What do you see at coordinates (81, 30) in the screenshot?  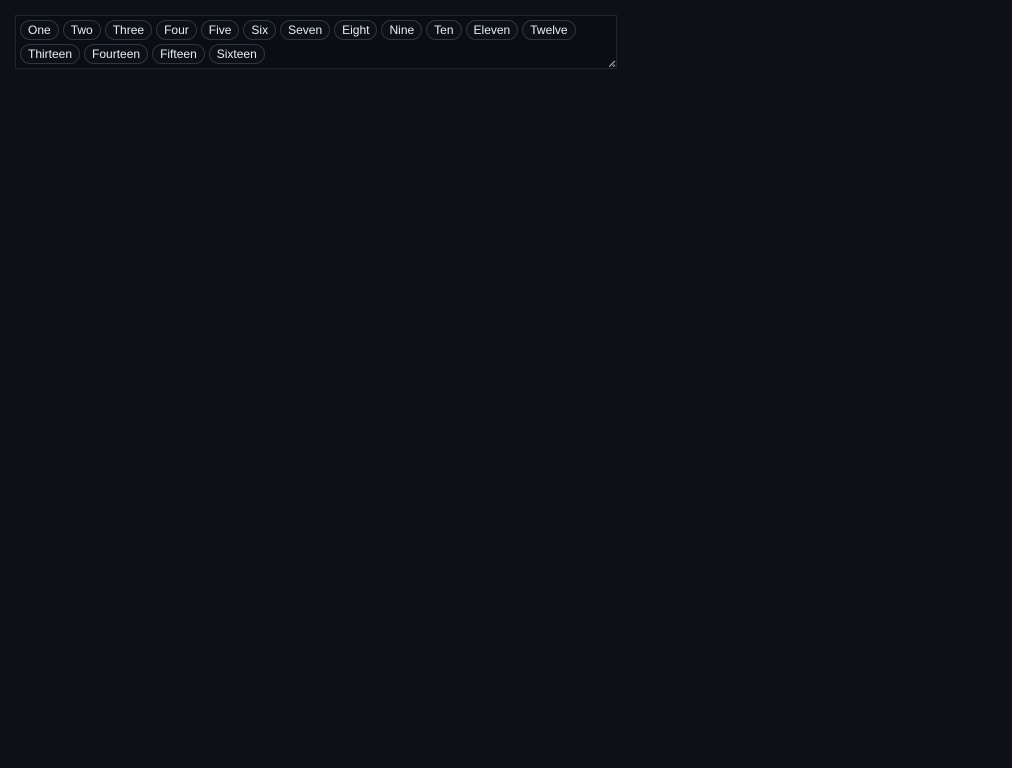 I see `tag-chip-two: Two` at bounding box center [81, 30].